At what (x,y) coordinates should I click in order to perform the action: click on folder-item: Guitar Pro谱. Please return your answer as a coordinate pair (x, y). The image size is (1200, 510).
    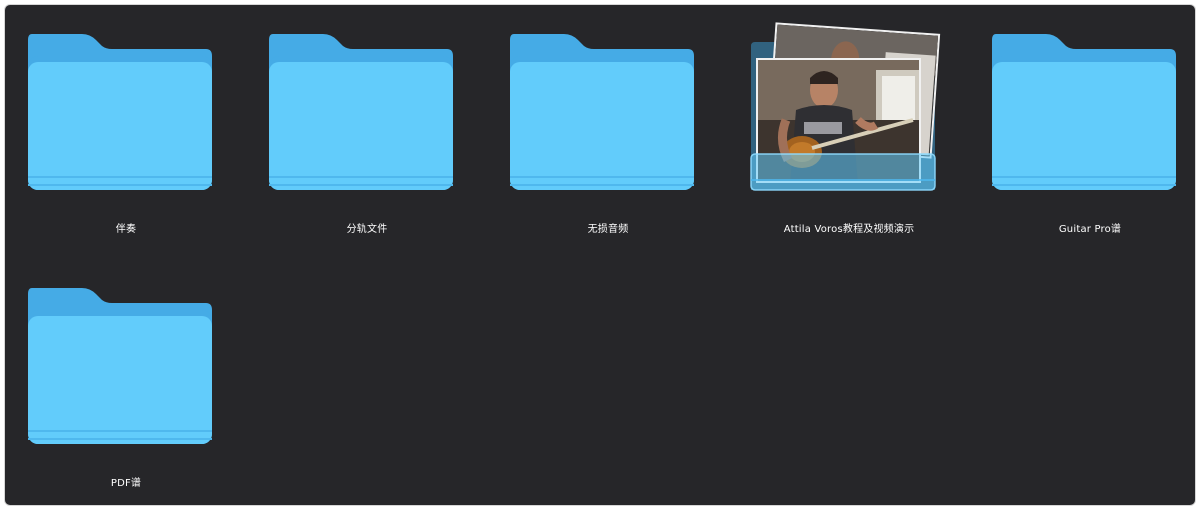
    Looking at the image, I should click on (1082, 126).